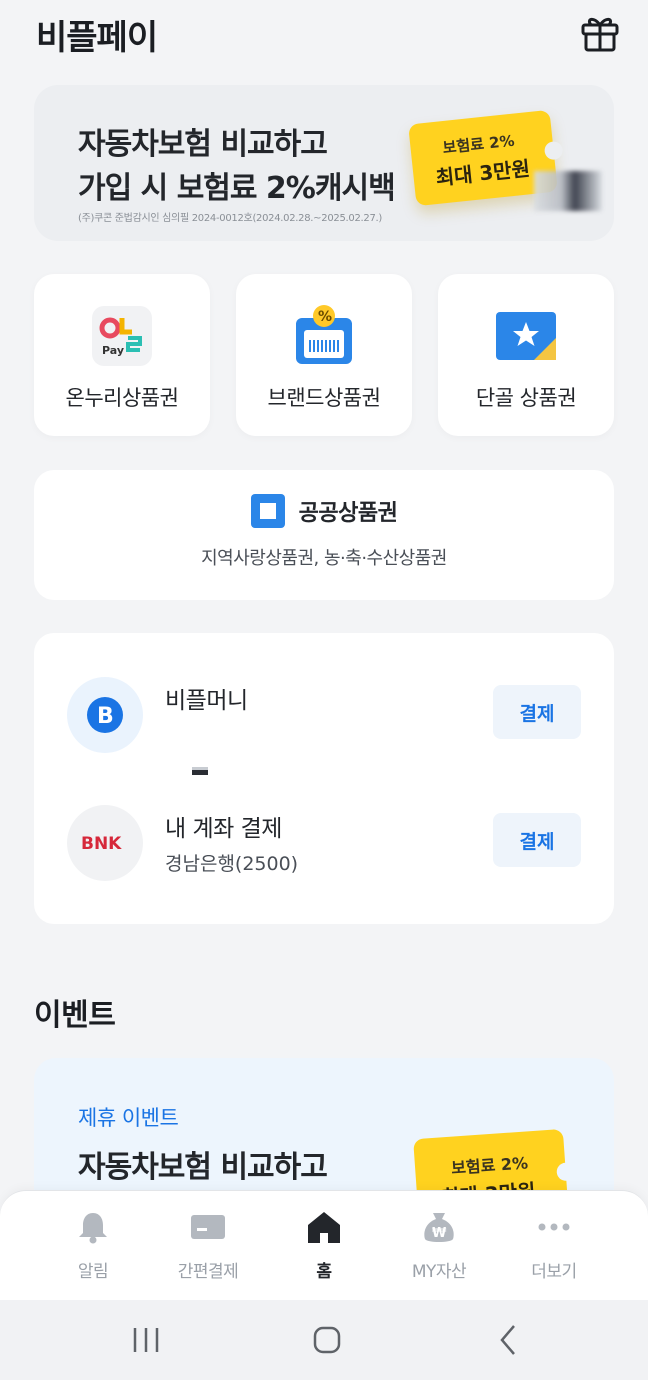 The height and width of the screenshot is (1380, 648). What do you see at coordinates (483, 173) in the screenshot?
I see `ticket-line-2: 최대 3만원` at bounding box center [483, 173].